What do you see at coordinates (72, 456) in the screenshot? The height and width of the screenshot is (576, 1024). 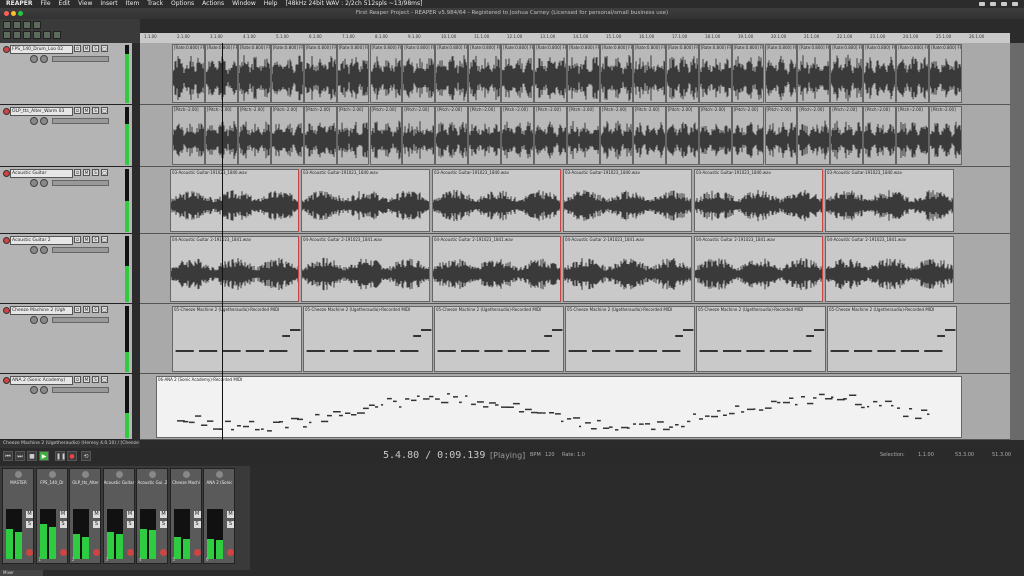 I see `record-button: ●` at bounding box center [72, 456].